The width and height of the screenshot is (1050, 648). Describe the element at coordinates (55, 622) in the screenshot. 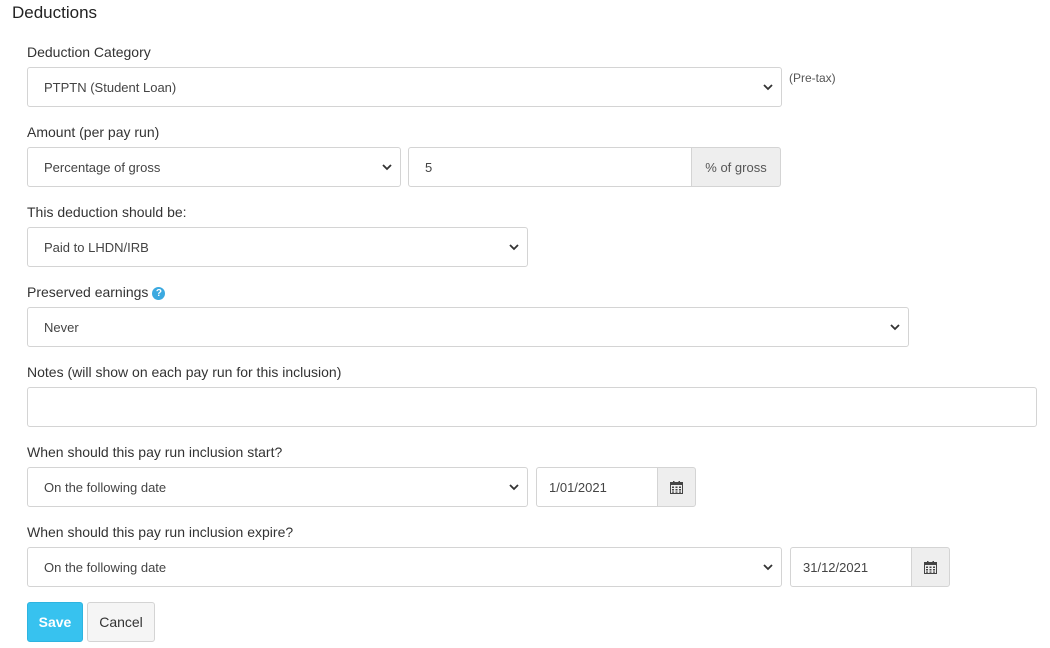

I see `save-button: Save` at that location.